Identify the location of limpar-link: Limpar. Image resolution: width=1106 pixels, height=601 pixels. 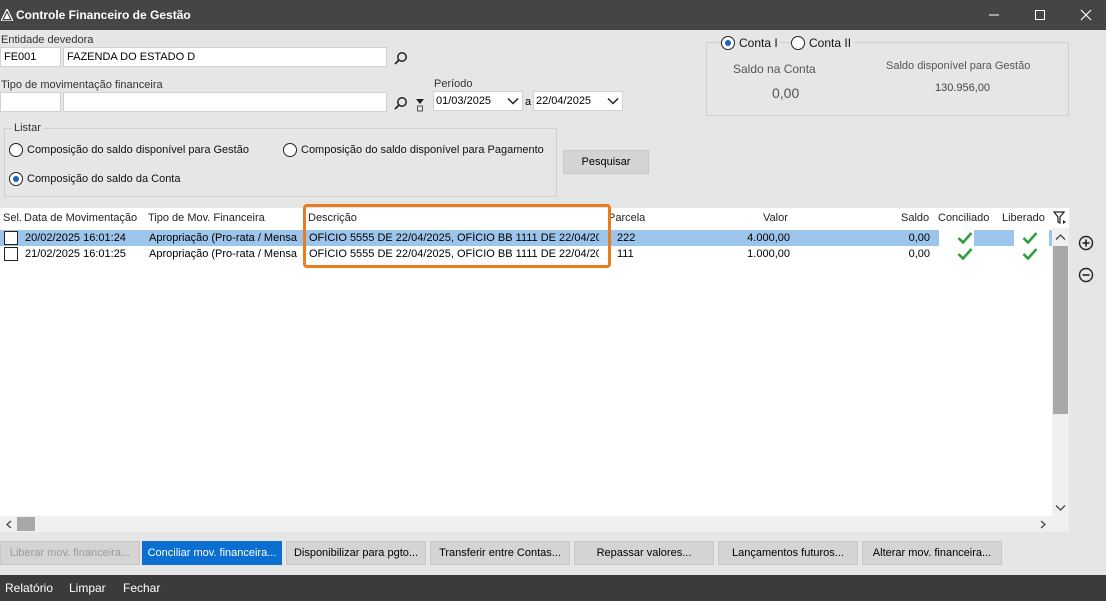
(87, 588).